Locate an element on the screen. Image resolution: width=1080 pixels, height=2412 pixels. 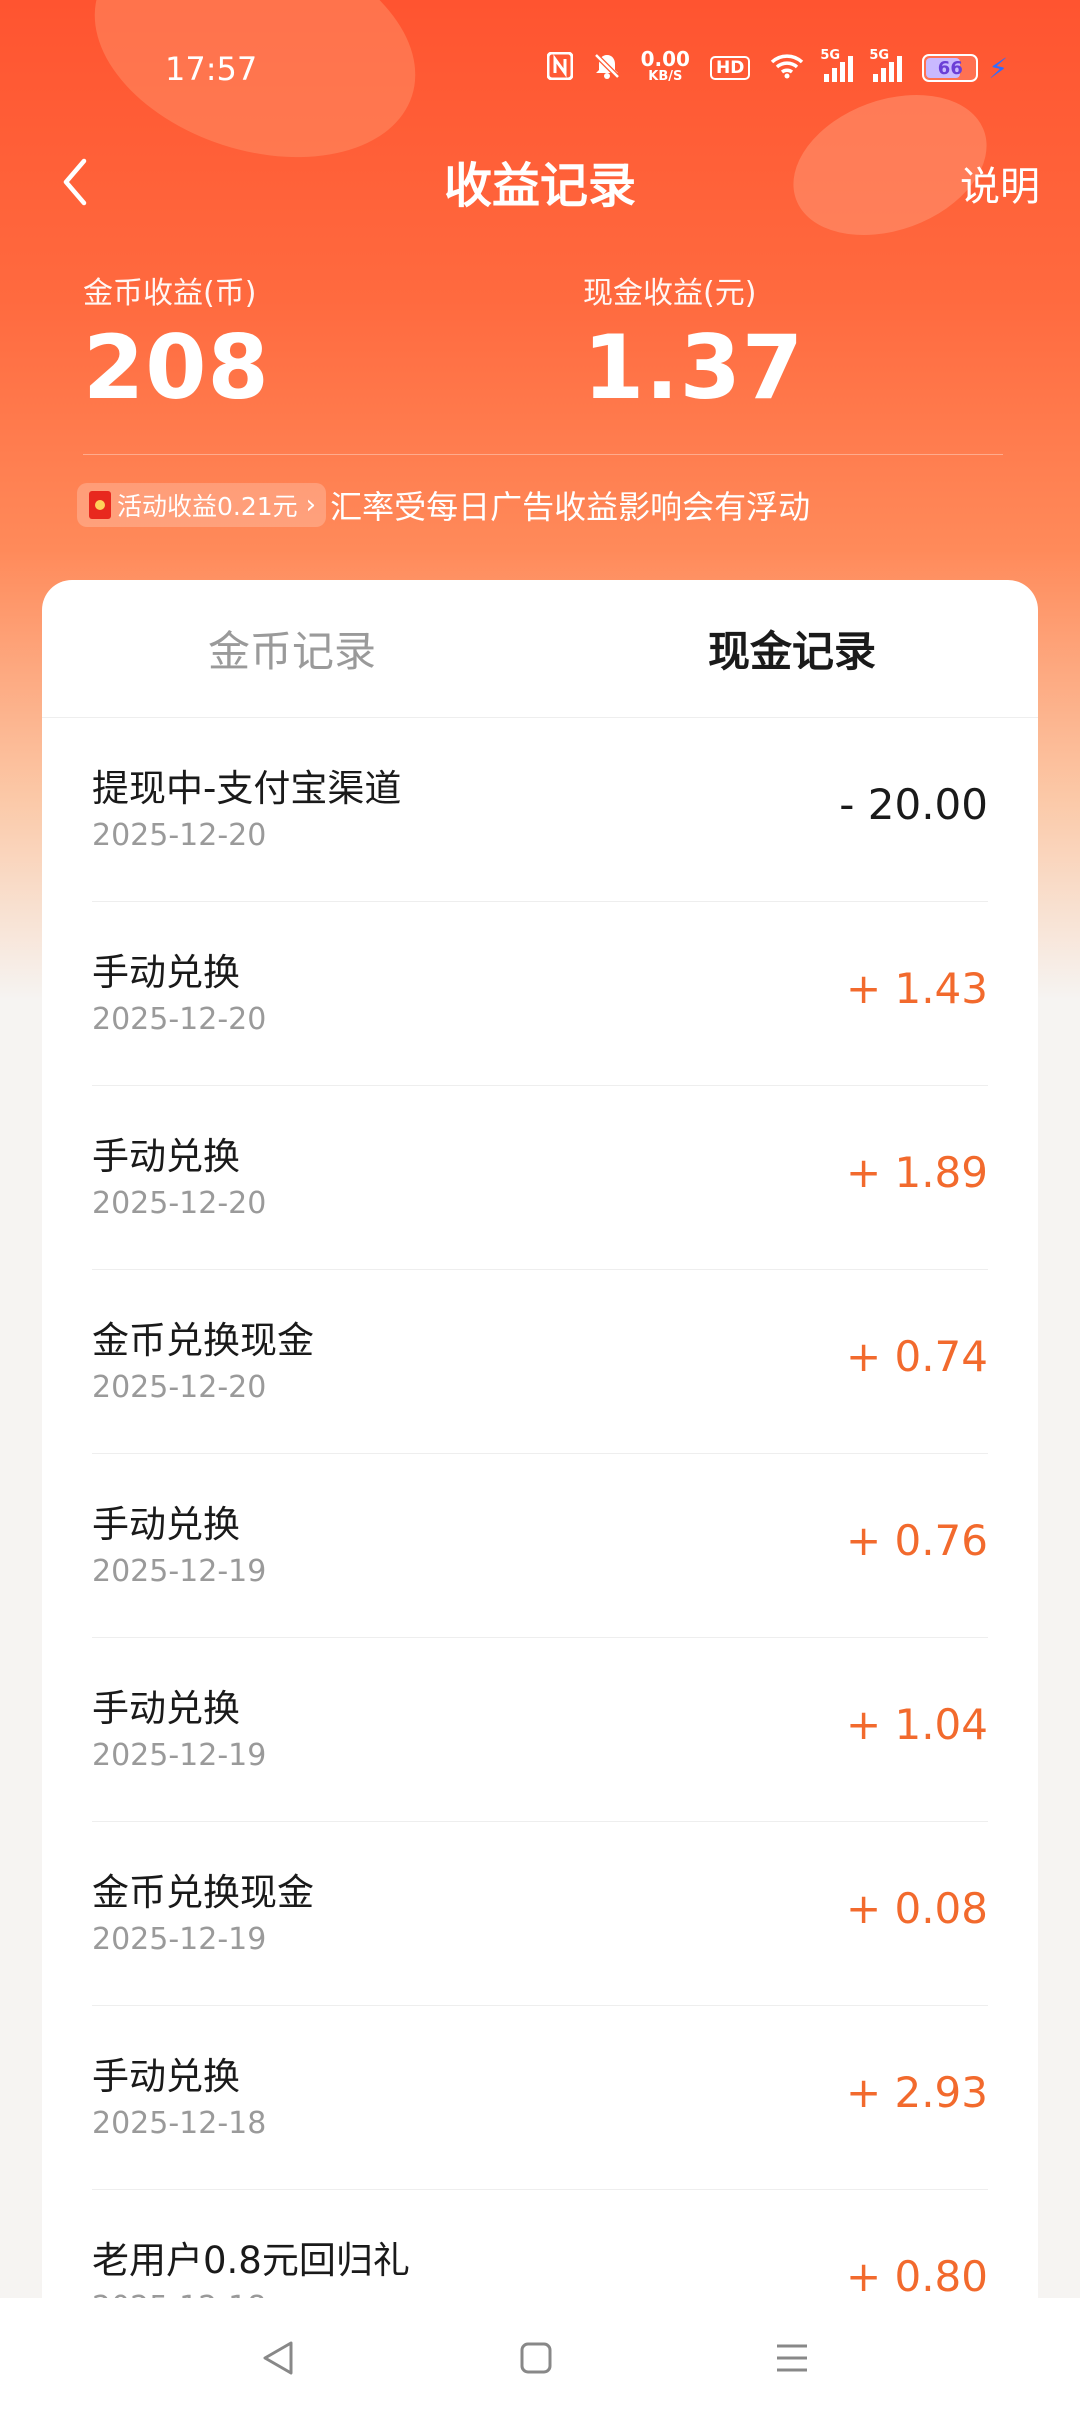
record-title: 老用户0.8元回归礼 is located at coordinates (251, 2260).